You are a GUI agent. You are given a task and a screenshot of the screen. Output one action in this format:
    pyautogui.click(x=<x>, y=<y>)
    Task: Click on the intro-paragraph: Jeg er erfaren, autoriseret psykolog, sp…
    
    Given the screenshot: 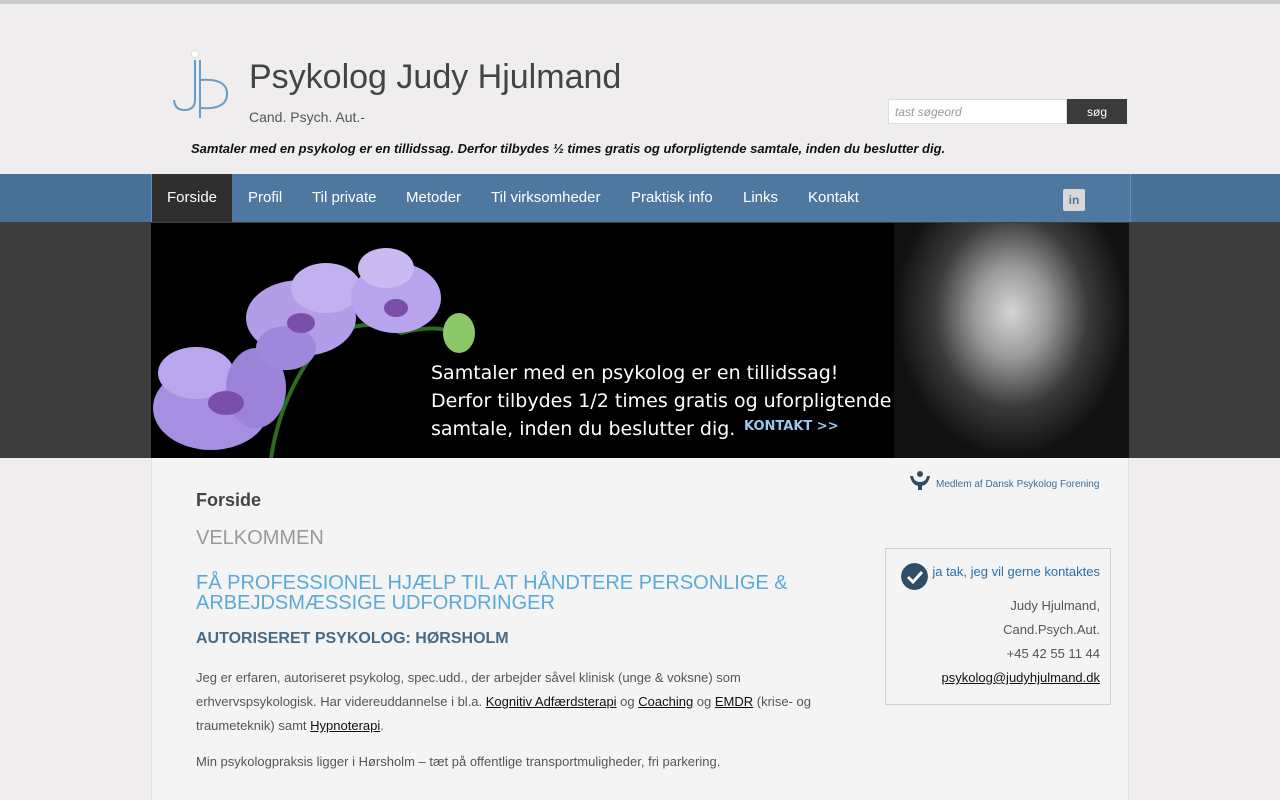 What is the action you would take?
    pyautogui.click(x=516, y=702)
    